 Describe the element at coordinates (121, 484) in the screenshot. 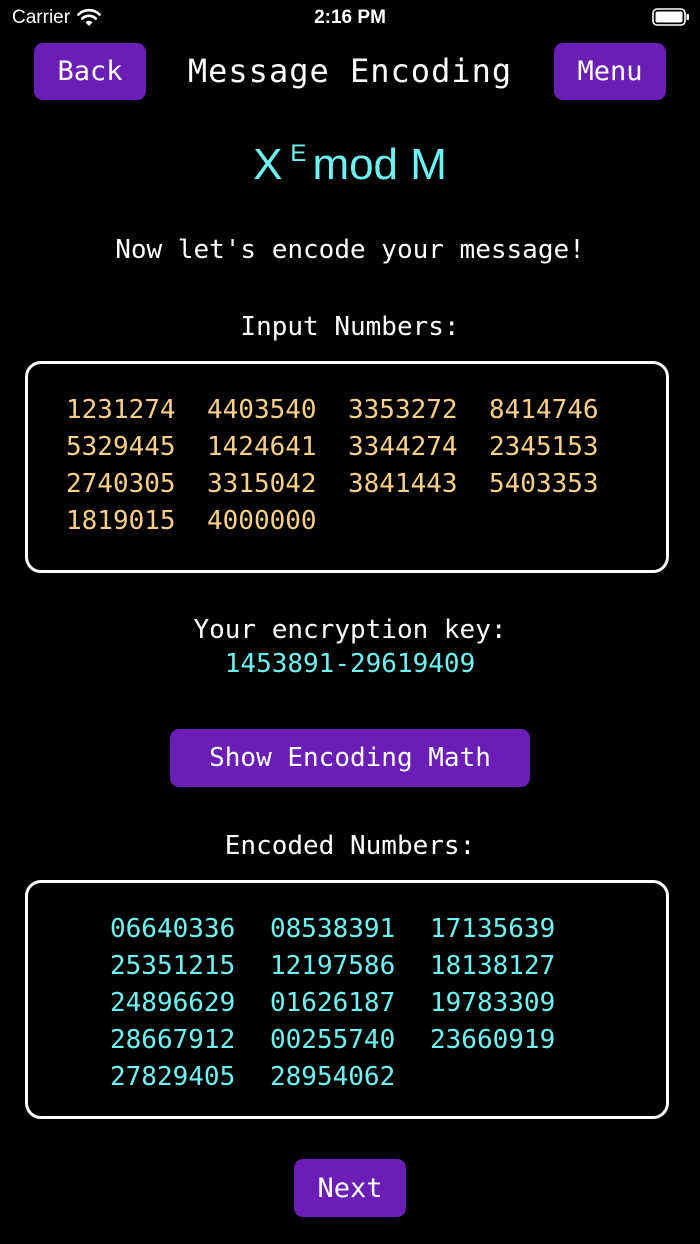

I see `input-number: 2740305` at that location.